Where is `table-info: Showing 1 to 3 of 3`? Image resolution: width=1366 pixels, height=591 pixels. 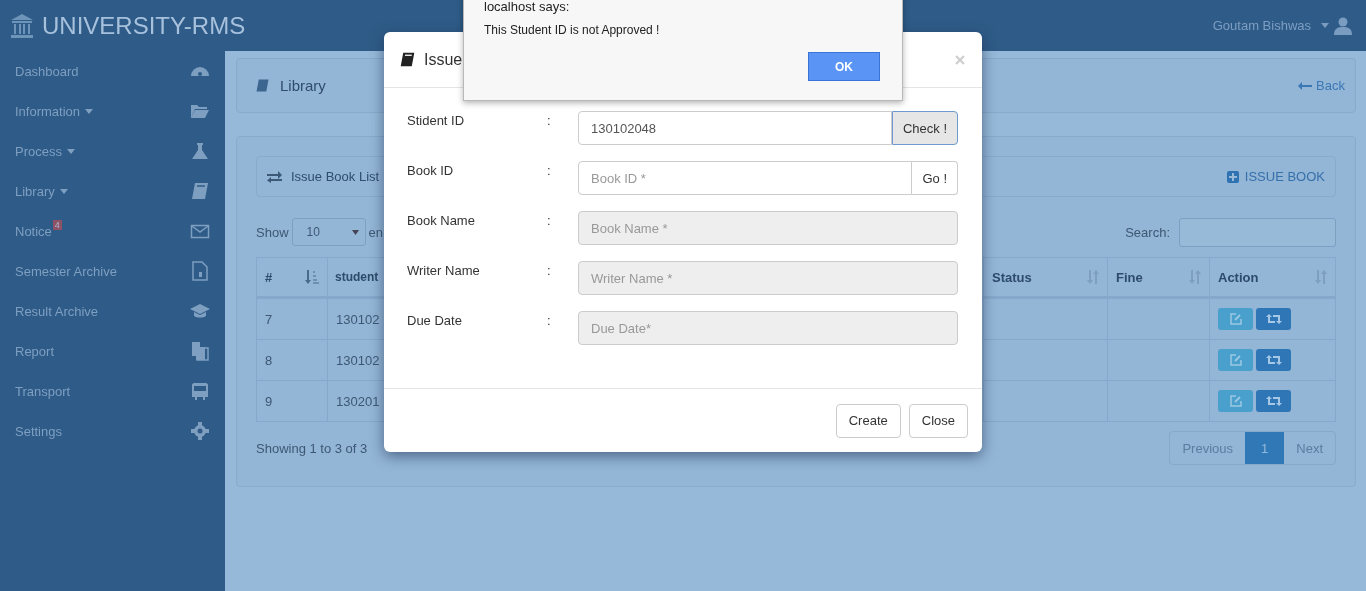
table-info: Showing 1 to 3 of 3 is located at coordinates (312, 448).